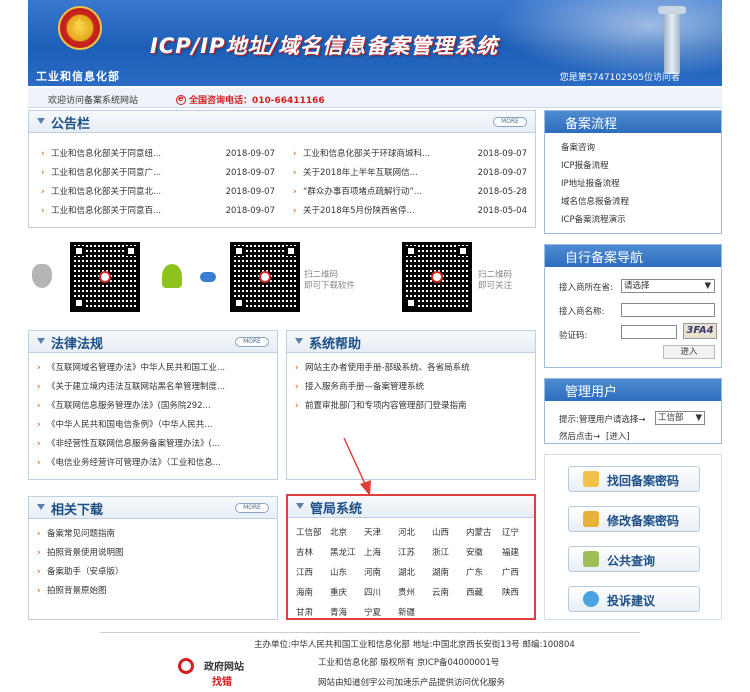  I want to click on region-link: 工信部, so click(309, 532).